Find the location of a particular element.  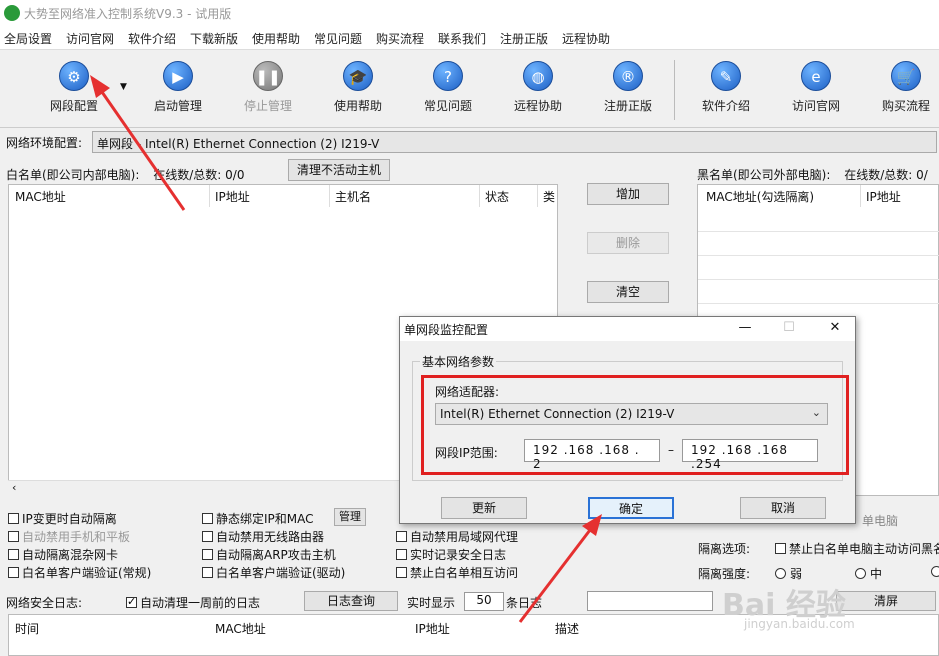

segment-config-button: ⚙ 网段配置 is located at coordinates (74, 91).